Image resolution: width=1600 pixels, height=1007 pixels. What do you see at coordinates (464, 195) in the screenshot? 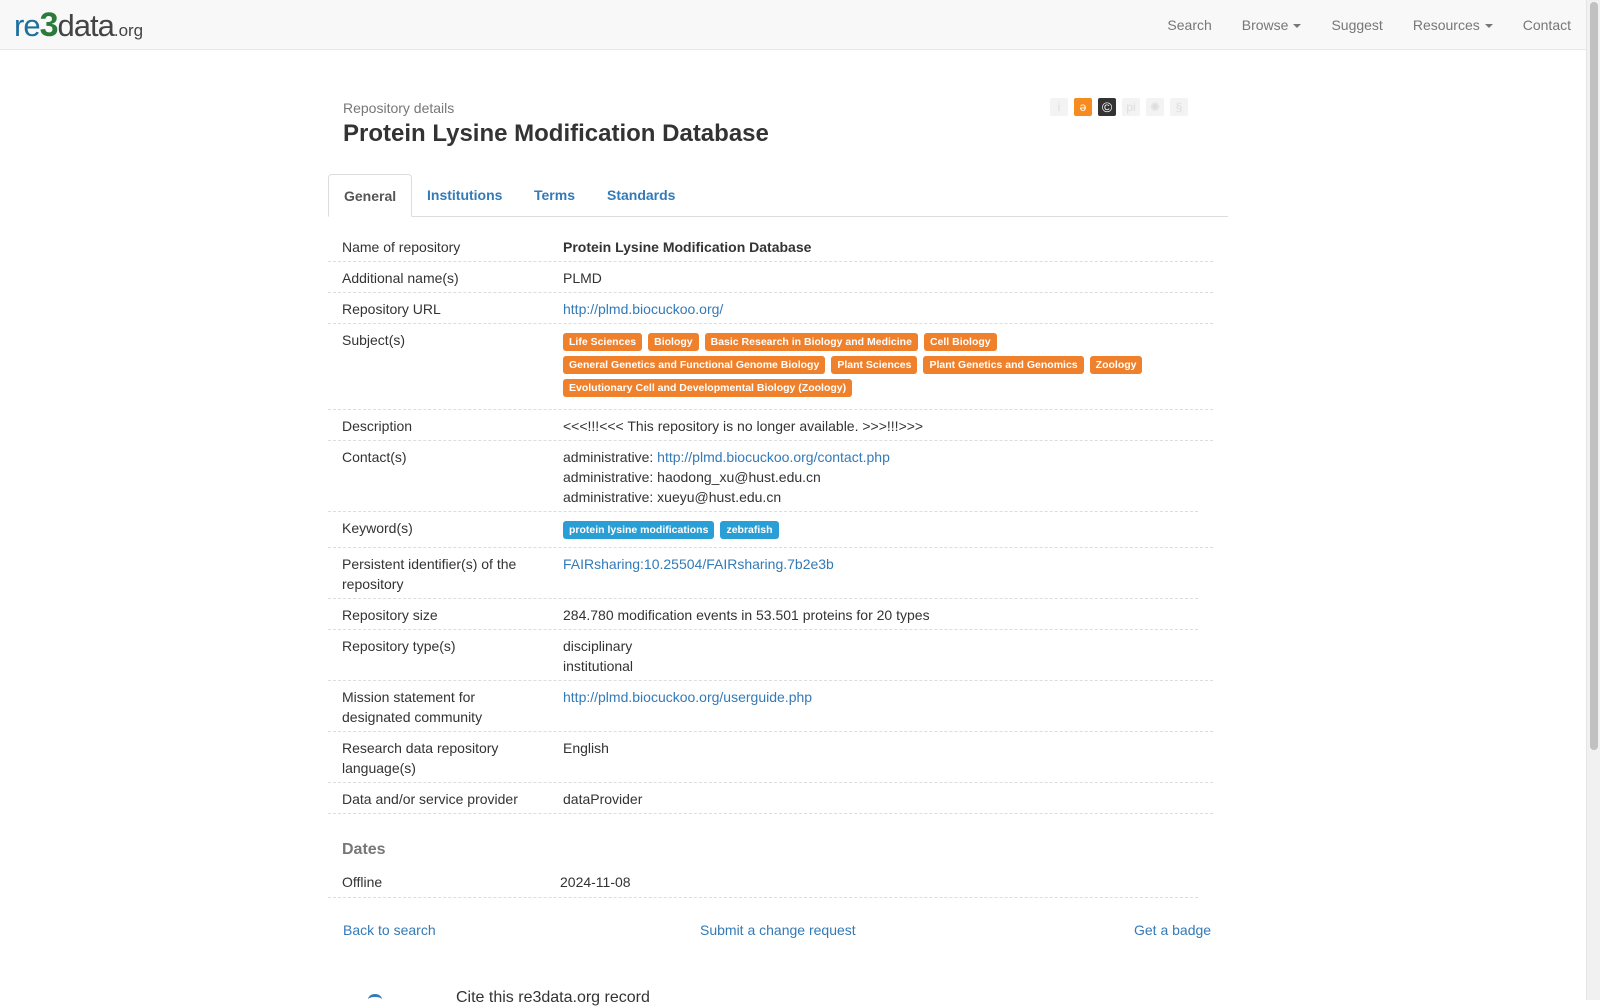
I see `tab-institutions: Institutions` at bounding box center [464, 195].